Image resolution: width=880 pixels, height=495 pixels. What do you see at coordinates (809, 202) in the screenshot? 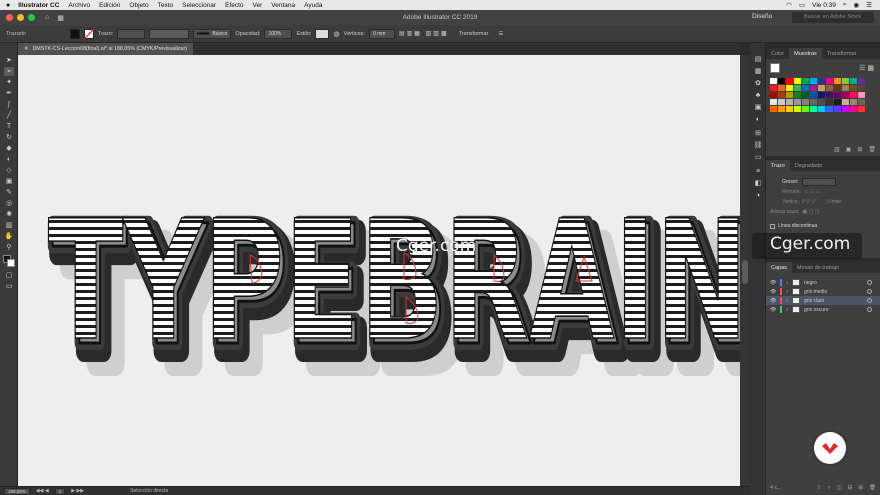
I see `corner-icons: ◸ ◸ ◸` at bounding box center [809, 202].